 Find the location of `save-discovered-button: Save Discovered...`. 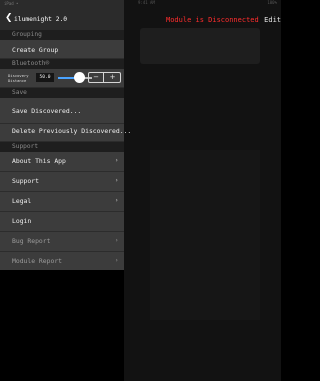

save-discovered-button: Save Discovered... is located at coordinates (62, 111).